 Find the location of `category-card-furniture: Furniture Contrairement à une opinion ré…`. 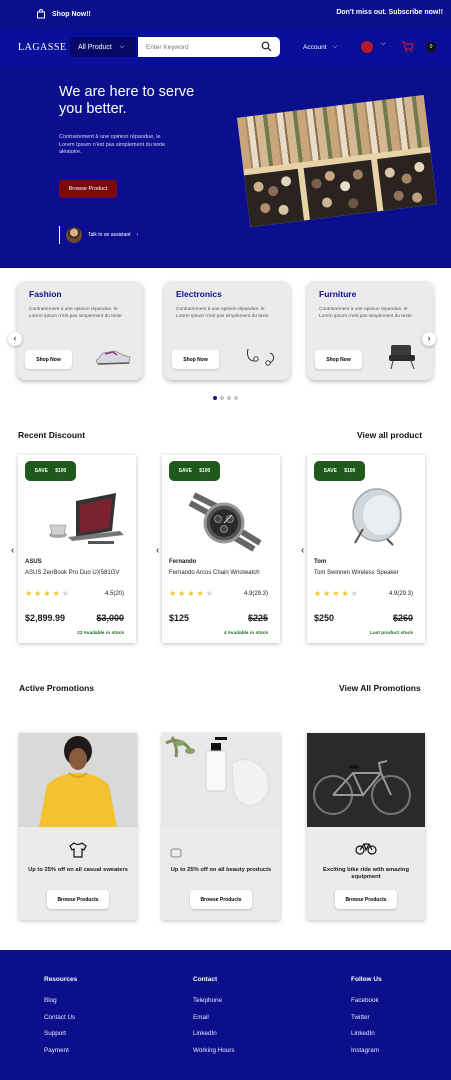

category-card-furniture: Furniture Contrairement à une opinion ré… is located at coordinates (370, 330).